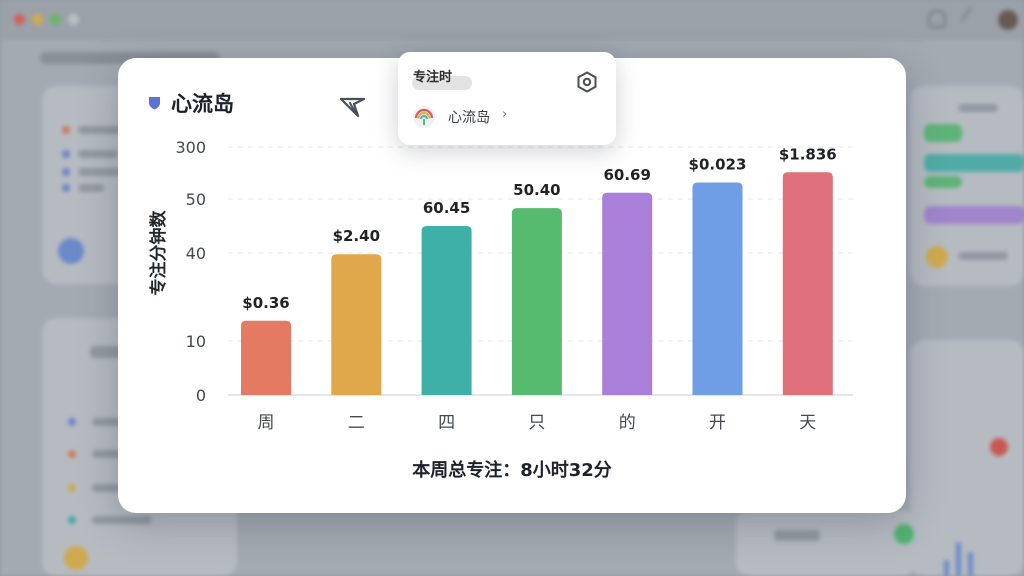 The image size is (1024, 576). What do you see at coordinates (356, 423) in the screenshot?
I see `x-category-label: 二` at bounding box center [356, 423].